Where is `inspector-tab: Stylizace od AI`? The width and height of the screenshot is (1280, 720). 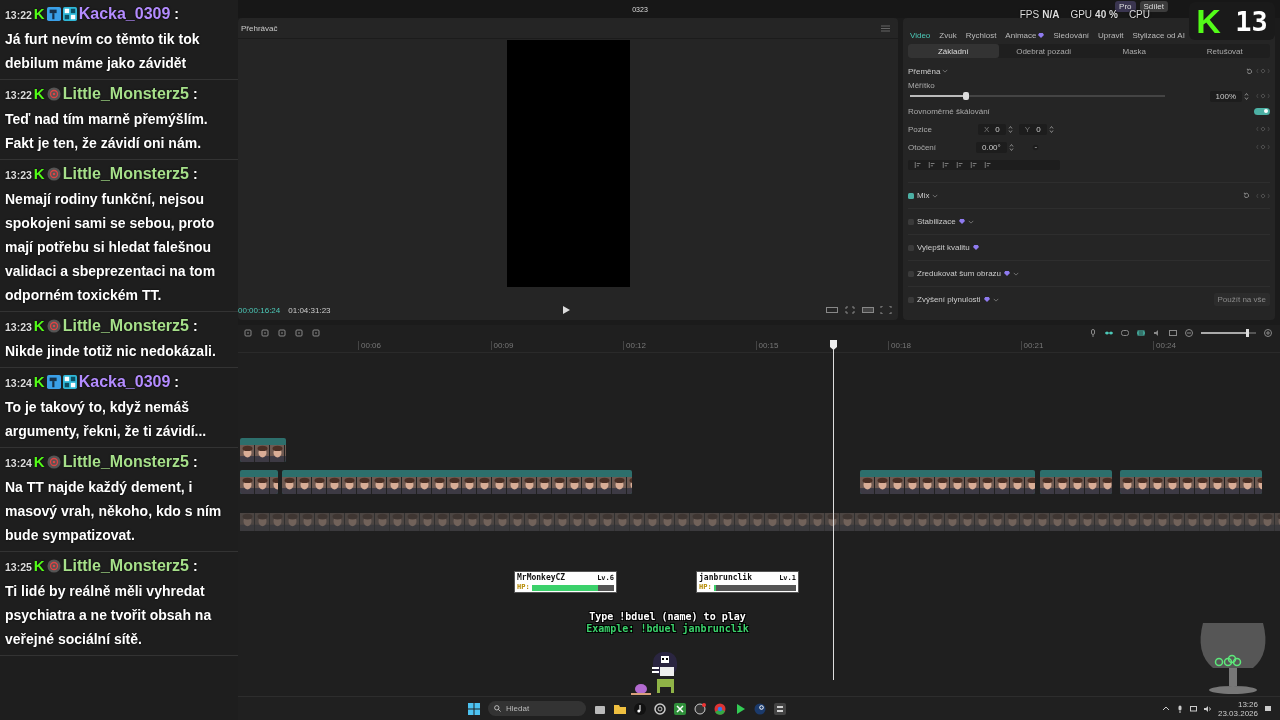
inspector-tab: Stylizace od AI is located at coordinates (1158, 35).